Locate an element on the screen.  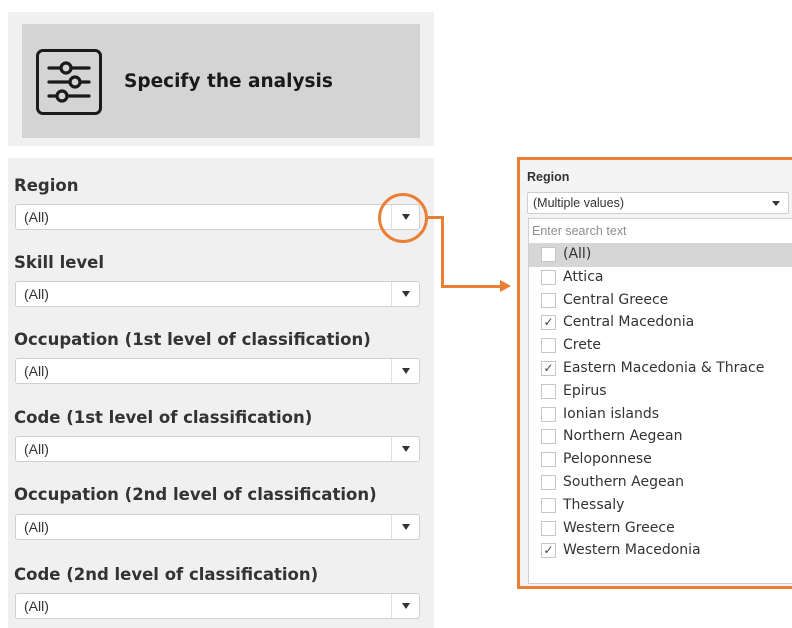
code-1st-dropdown: (All) is located at coordinates (217, 449).